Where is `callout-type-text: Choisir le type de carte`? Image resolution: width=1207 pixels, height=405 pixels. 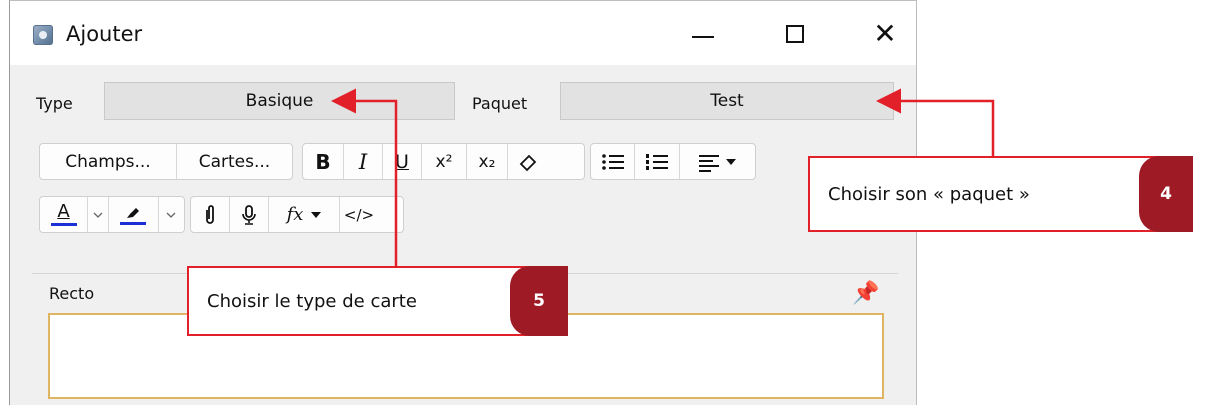
callout-type-text: Choisir le type de carte is located at coordinates (312, 301).